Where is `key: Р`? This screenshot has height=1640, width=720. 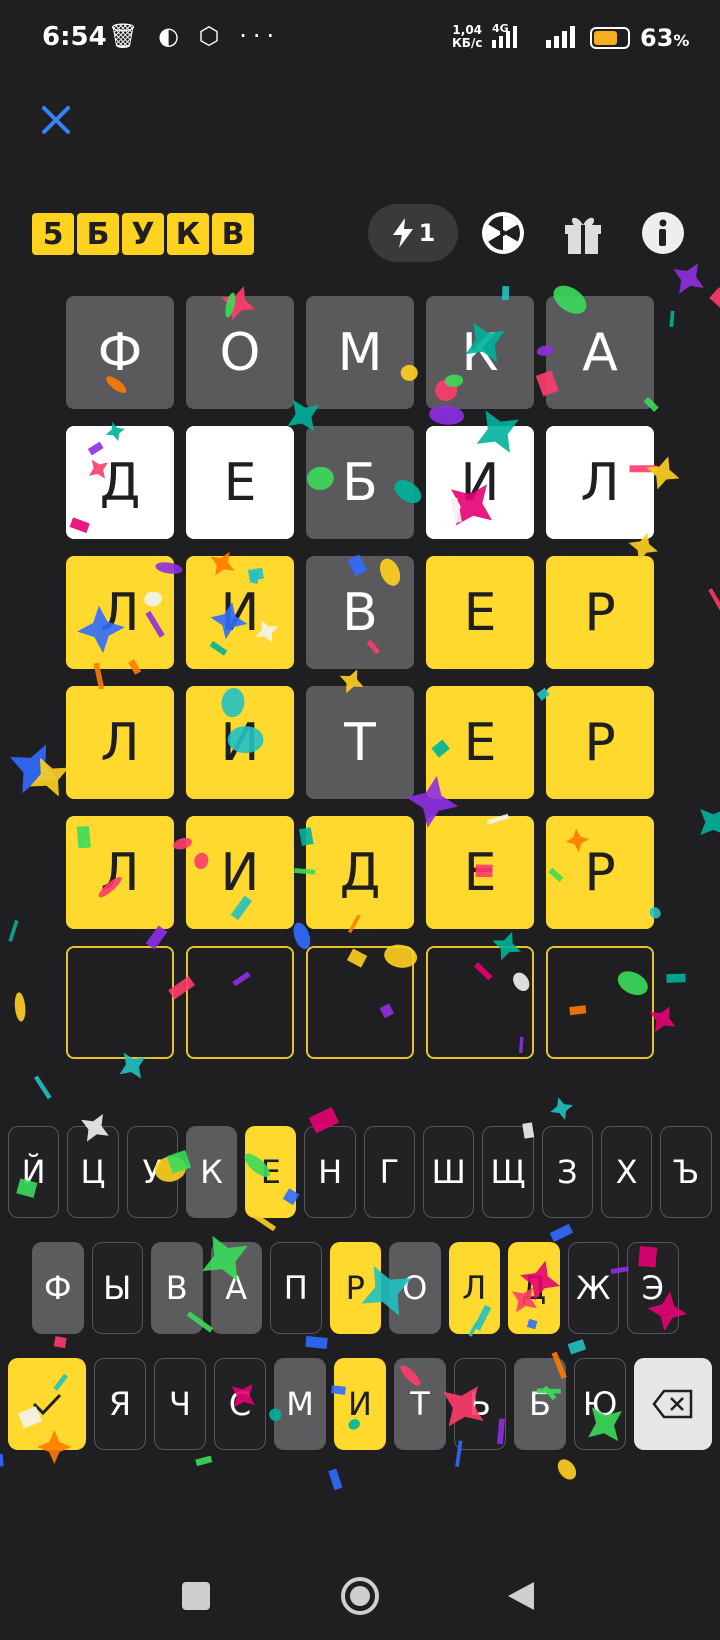 key: Р is located at coordinates (355, 1288).